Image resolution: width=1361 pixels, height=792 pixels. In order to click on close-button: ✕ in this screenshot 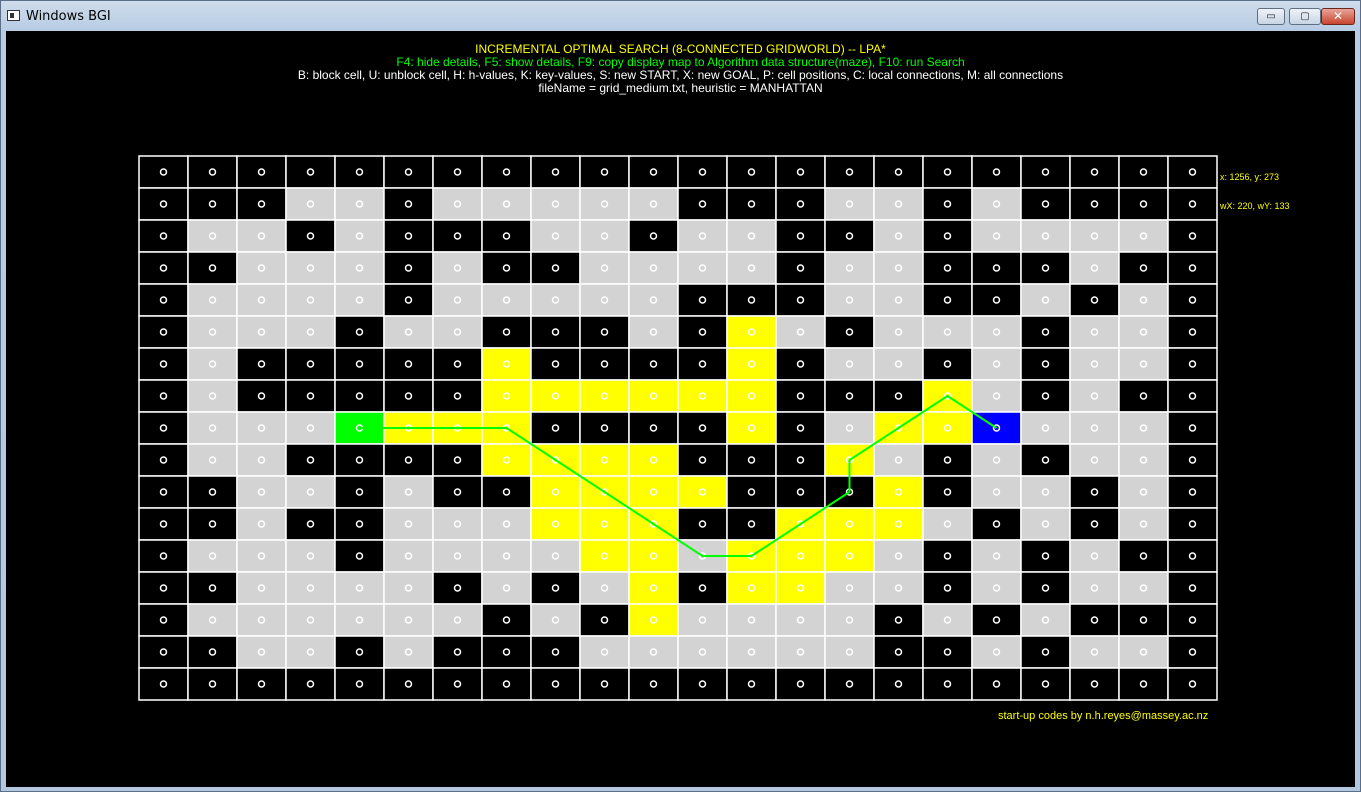, I will do `click(1338, 16)`.